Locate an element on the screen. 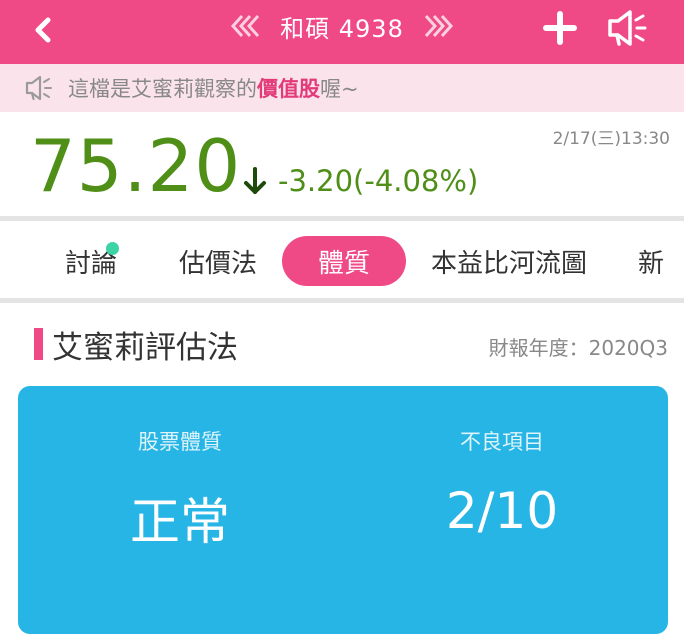 The height and width of the screenshot is (643, 684). bad-items-value: 2/10 is located at coordinates (502, 511).